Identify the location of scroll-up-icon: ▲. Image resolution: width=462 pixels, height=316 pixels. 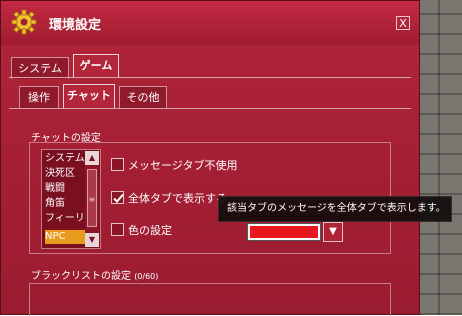
(92, 158).